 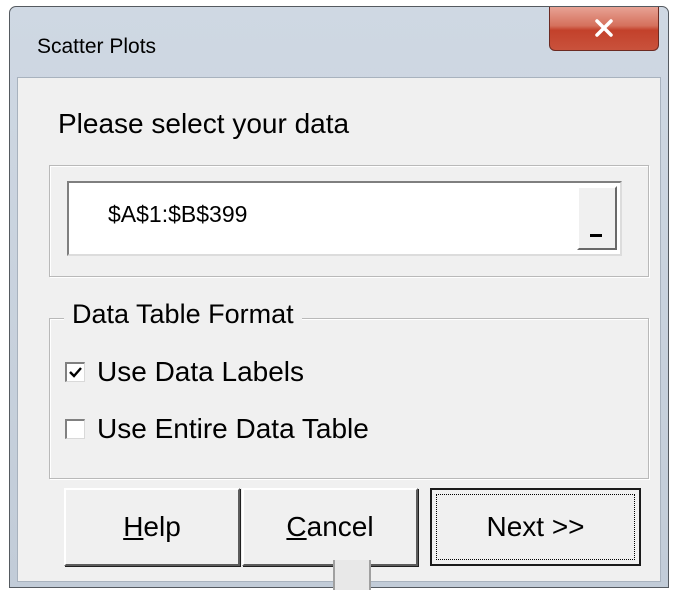 I want to click on use-data-labels-option: Use Data Labels, so click(x=184, y=372).